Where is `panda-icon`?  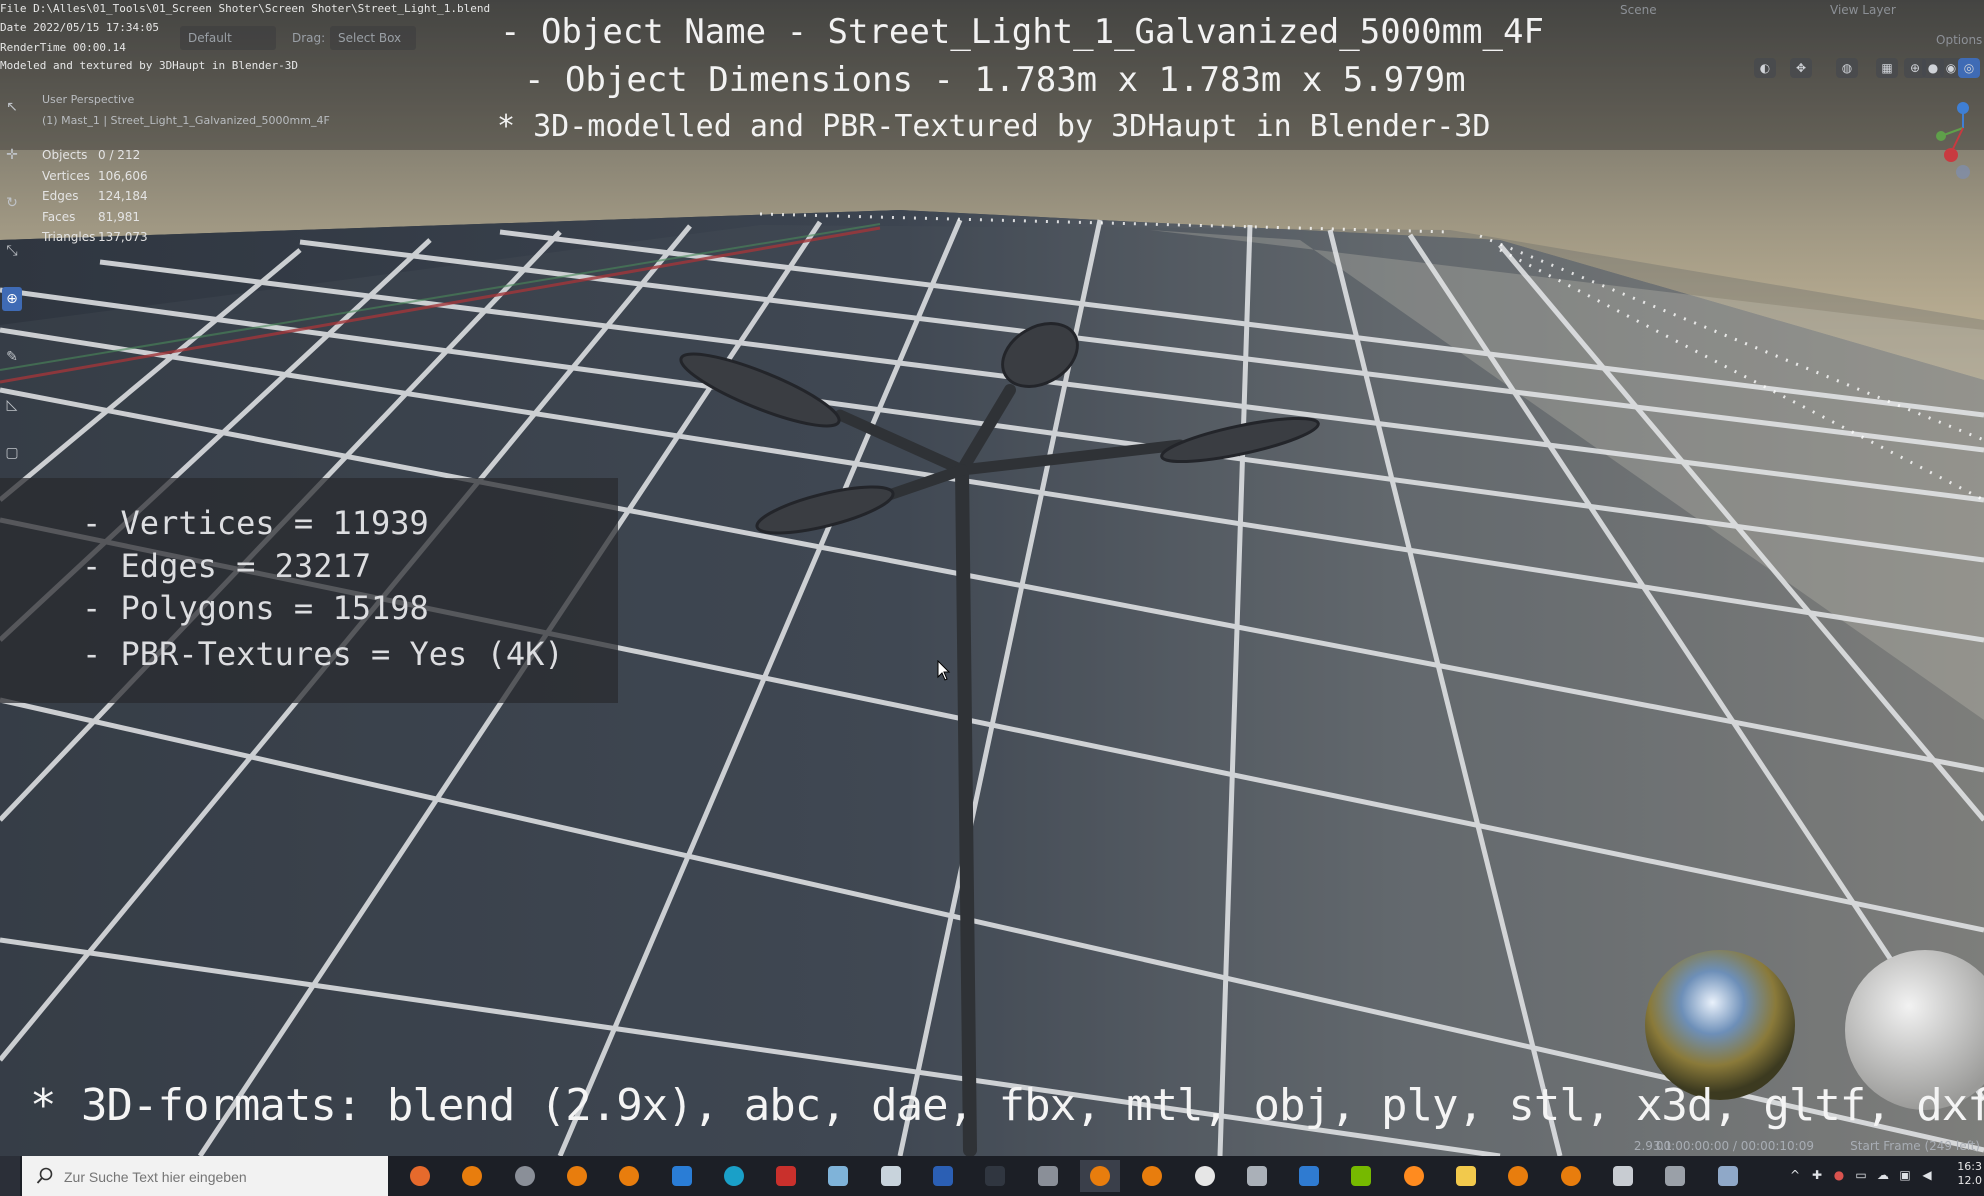 panda-icon is located at coordinates (1204, 1176).